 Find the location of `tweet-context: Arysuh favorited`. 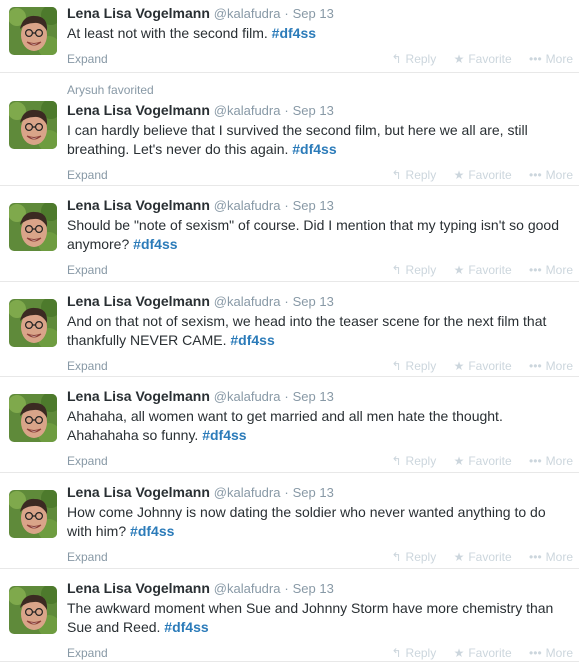

tweet-context: Arysuh favorited is located at coordinates (110, 90).